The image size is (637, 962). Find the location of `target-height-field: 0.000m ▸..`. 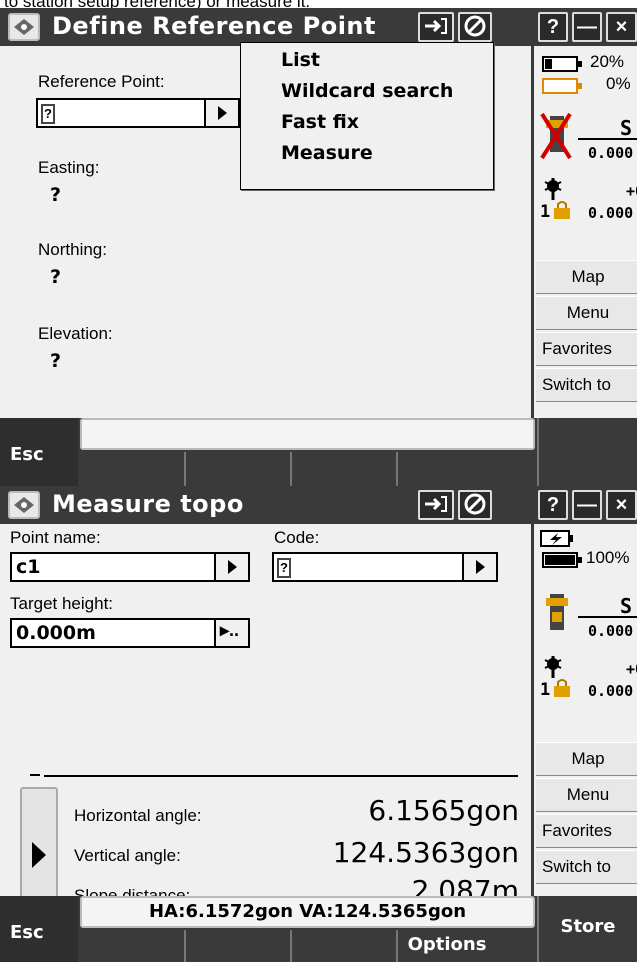

target-height-field: 0.000m ▸.. is located at coordinates (130, 633).